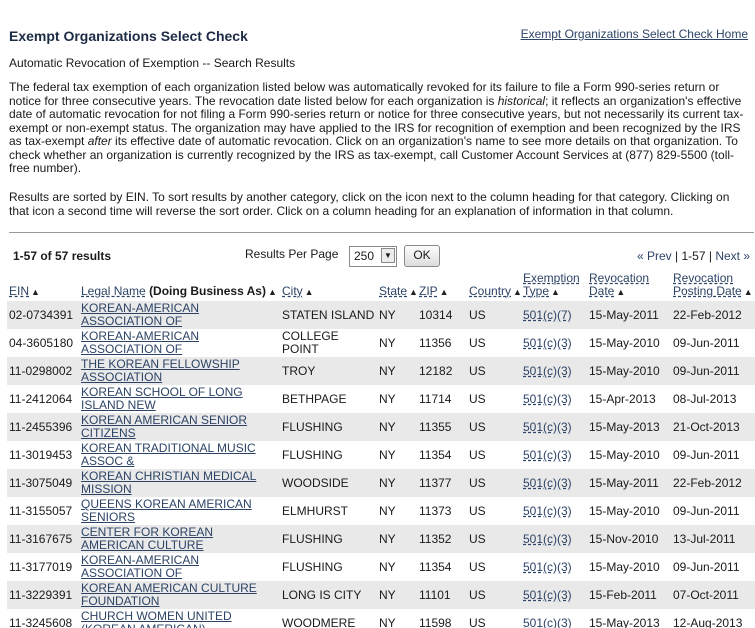 Image resolution: width=755 pixels, height=628 pixels. Describe the element at coordinates (314, 398) in the screenshot. I see `cell-city: BETHPAGE` at that location.